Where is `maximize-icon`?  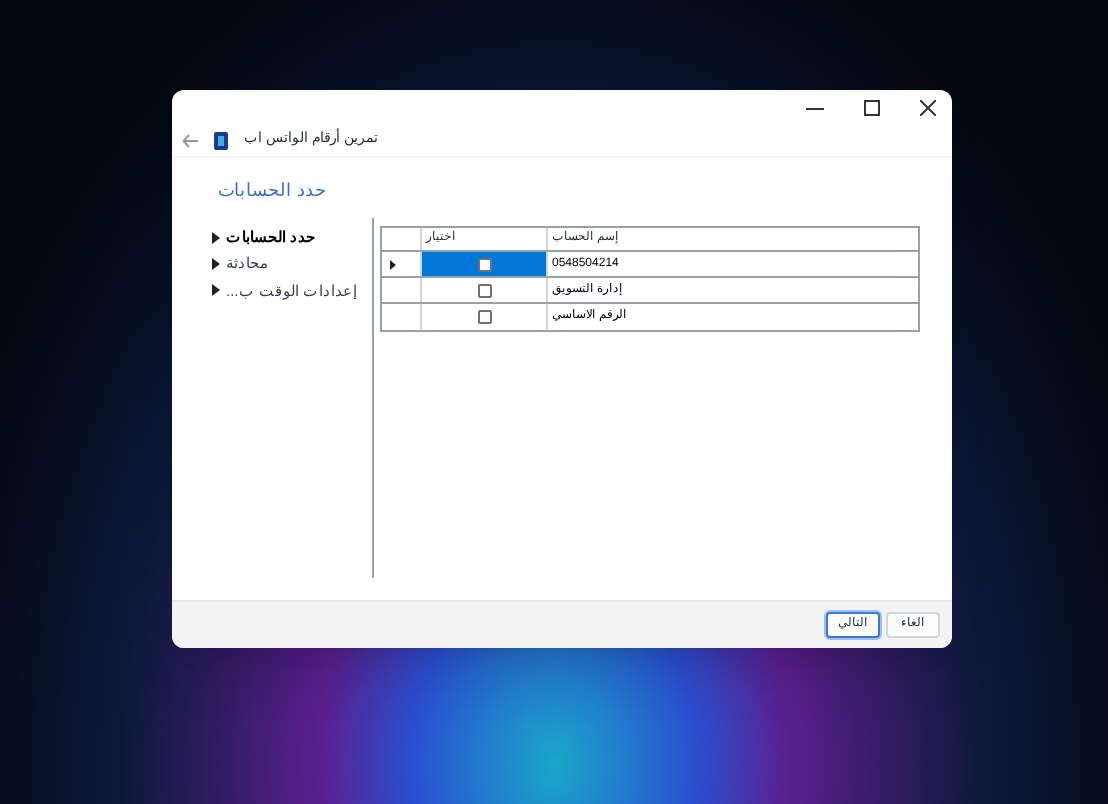 maximize-icon is located at coordinates (872, 108).